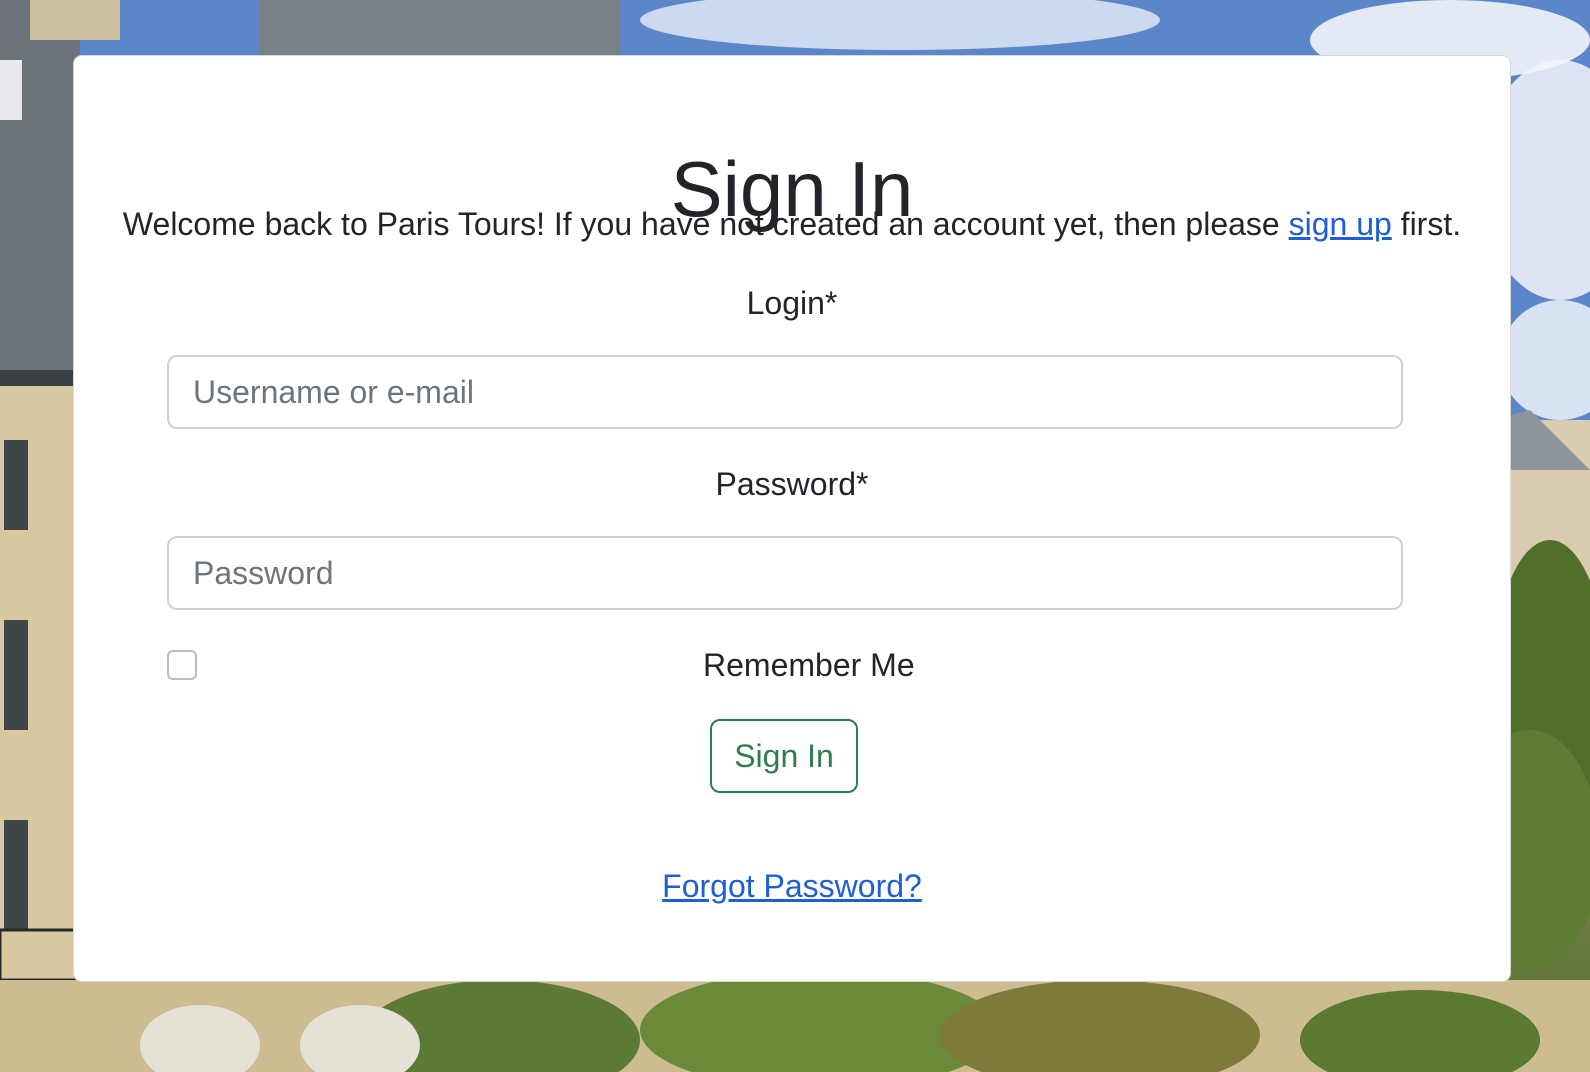  What do you see at coordinates (1340, 224) in the screenshot?
I see `sign-up-link: sign up` at bounding box center [1340, 224].